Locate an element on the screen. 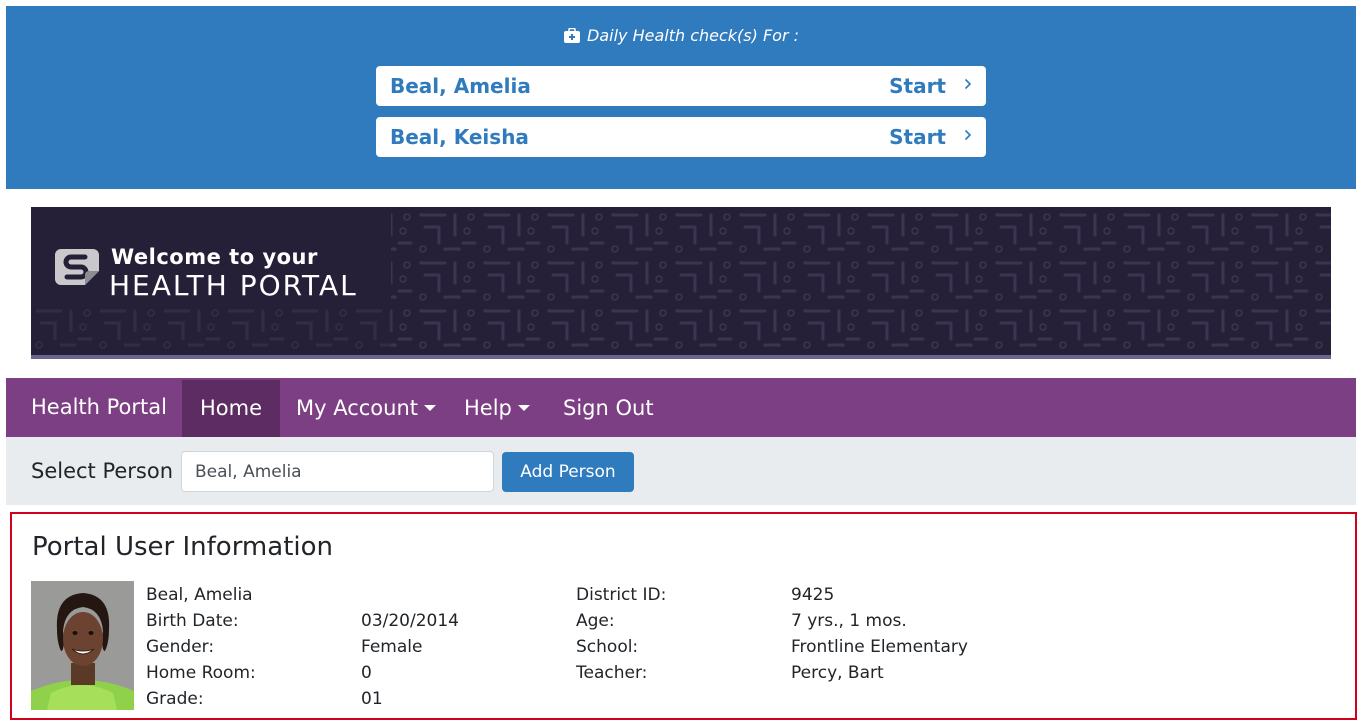  age-value: 7 yrs., 1 mos. is located at coordinates (849, 621).